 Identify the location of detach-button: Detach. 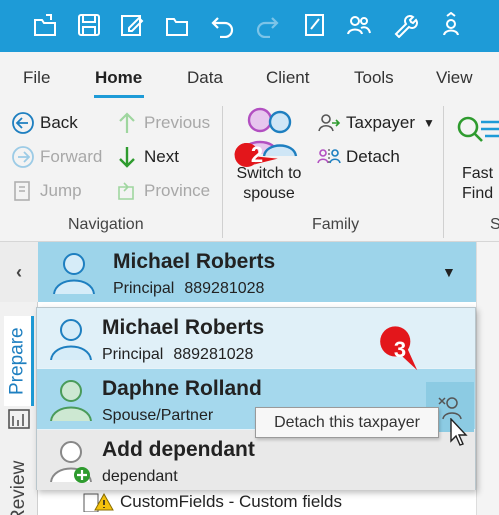
(358, 157).